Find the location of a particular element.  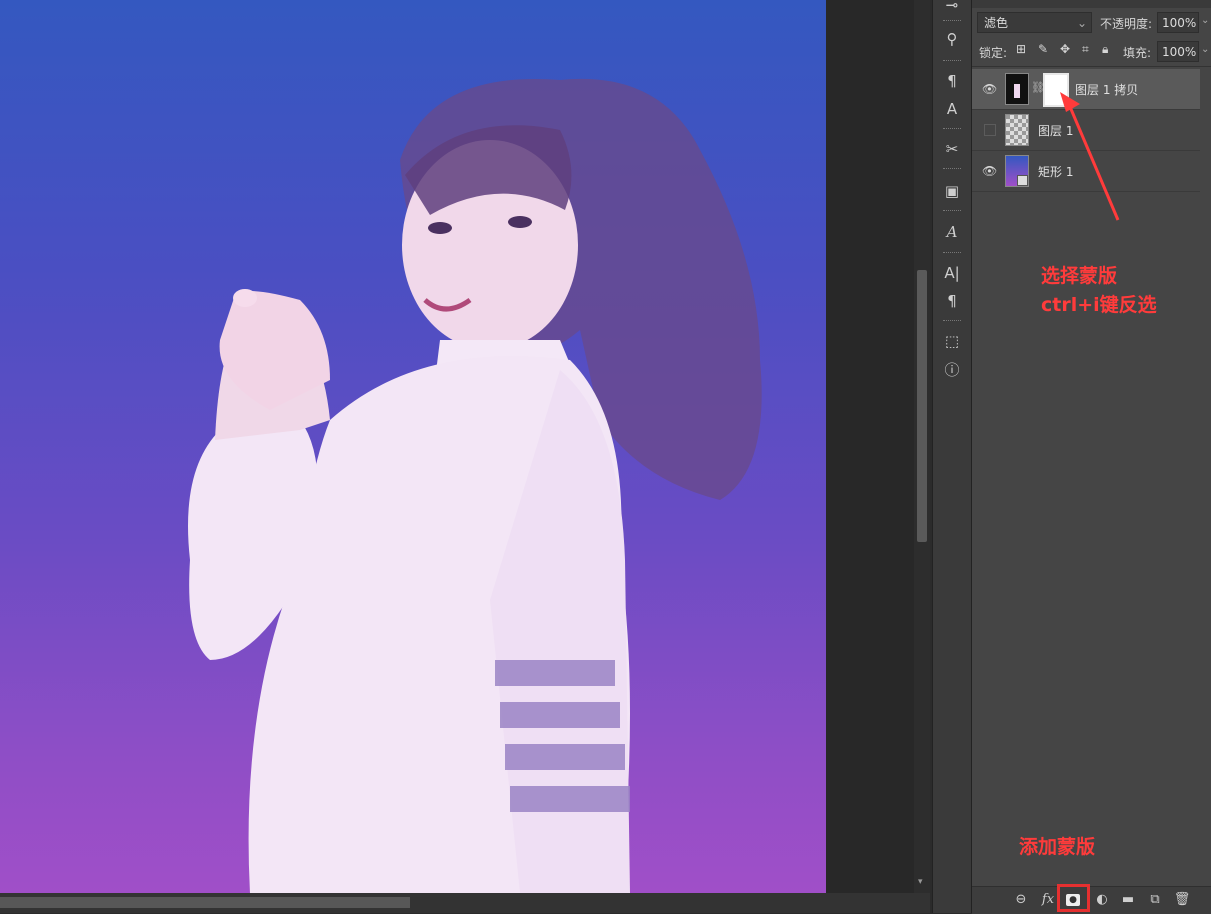

hidden-visibility-toggle is located at coordinates (990, 130).